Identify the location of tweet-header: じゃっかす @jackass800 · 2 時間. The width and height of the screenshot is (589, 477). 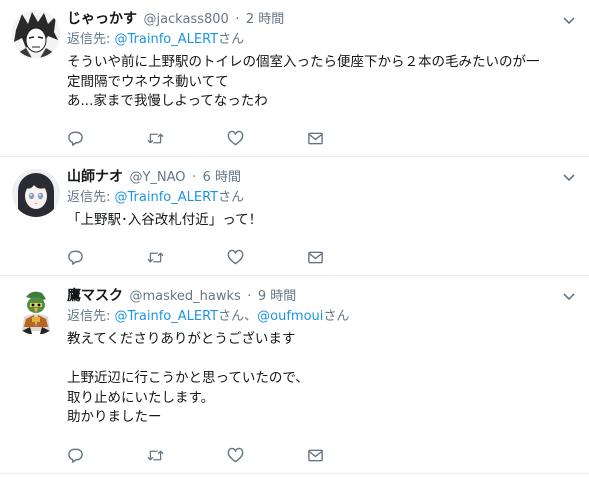
(322, 19).